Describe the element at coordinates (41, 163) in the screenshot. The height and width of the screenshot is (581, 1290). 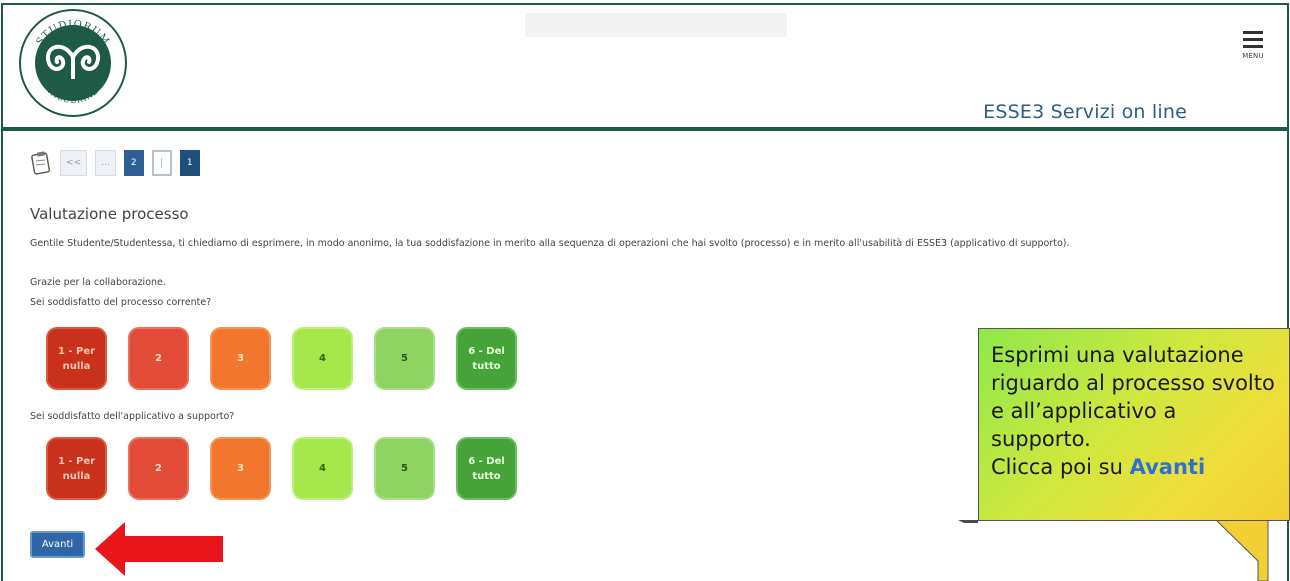
I see `clipboard-icon` at that location.